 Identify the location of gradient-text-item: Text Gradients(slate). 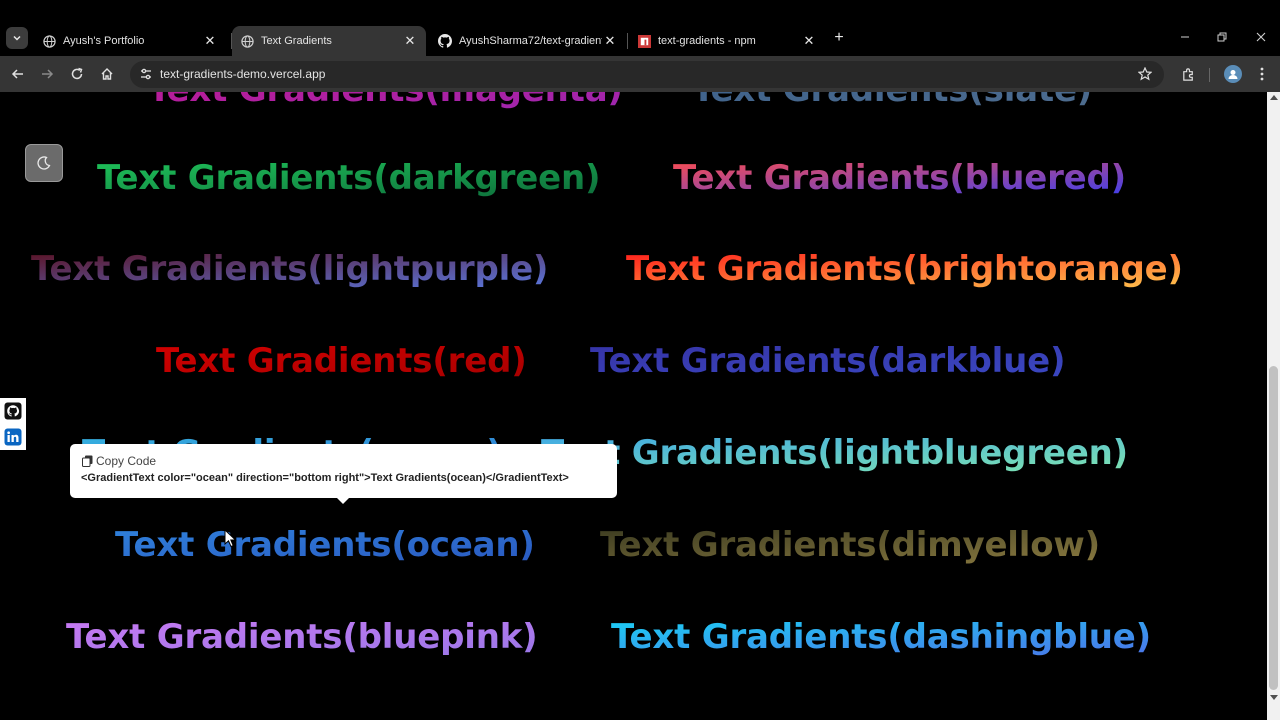
(892, 101).